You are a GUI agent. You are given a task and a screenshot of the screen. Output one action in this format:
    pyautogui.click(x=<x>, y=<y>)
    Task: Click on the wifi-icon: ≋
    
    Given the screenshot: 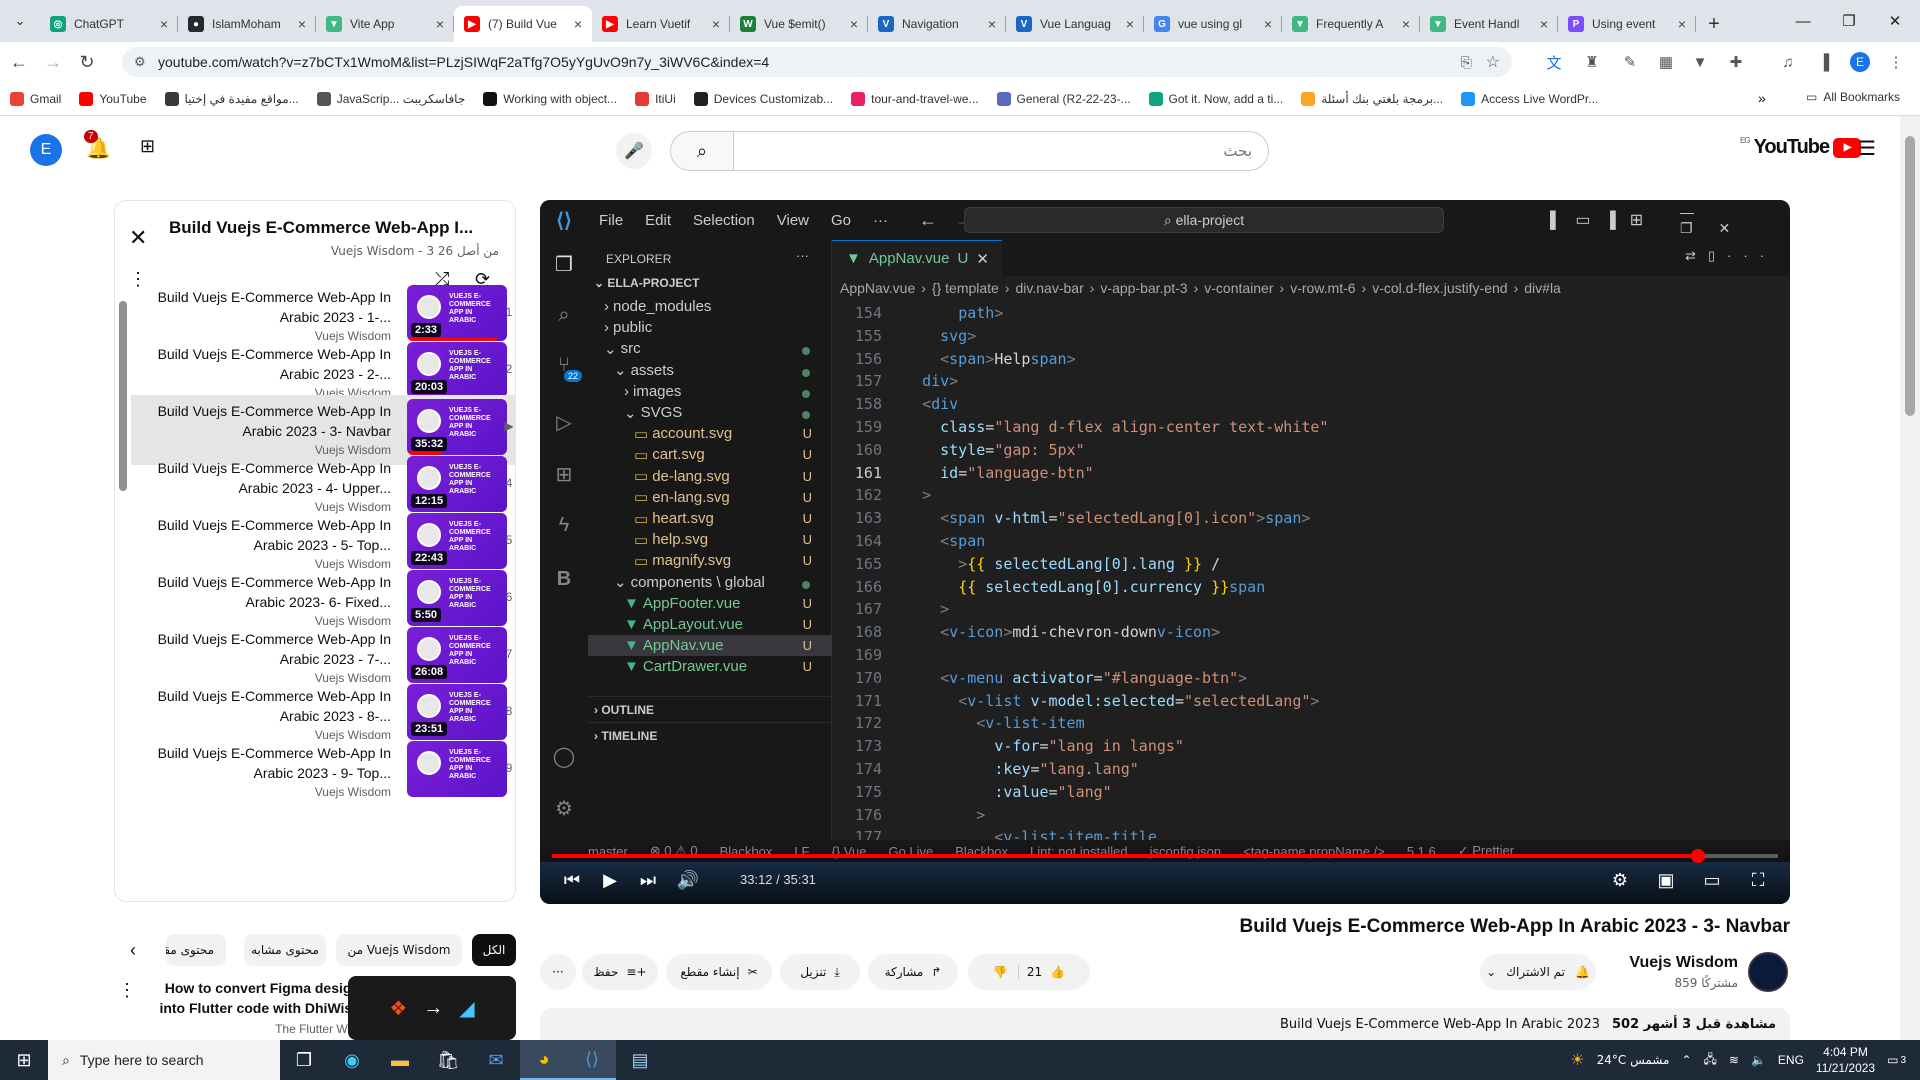 What is the action you would take?
    pyautogui.click(x=1734, y=1060)
    